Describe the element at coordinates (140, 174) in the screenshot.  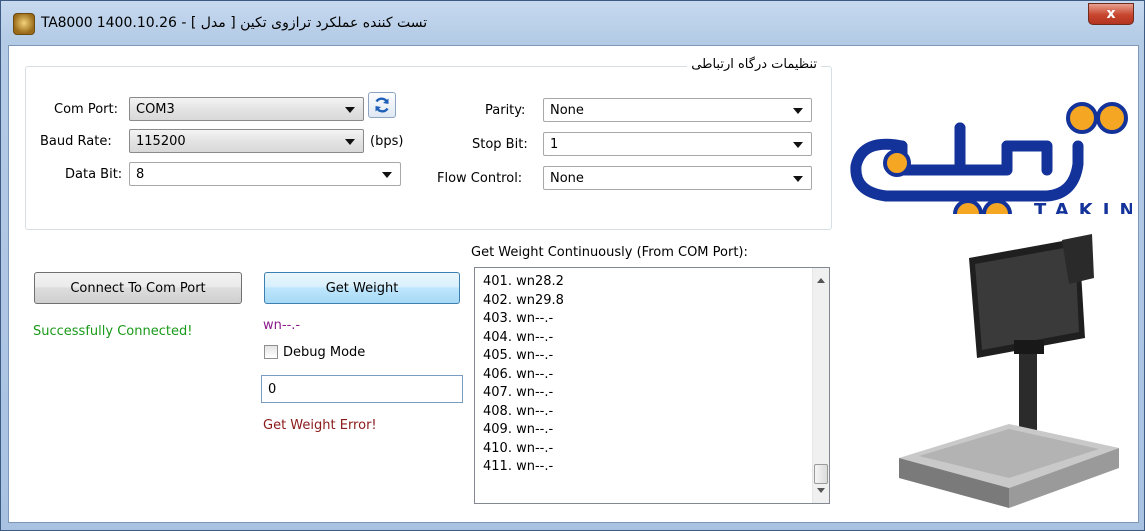
I see `data-bit-value: 8` at that location.